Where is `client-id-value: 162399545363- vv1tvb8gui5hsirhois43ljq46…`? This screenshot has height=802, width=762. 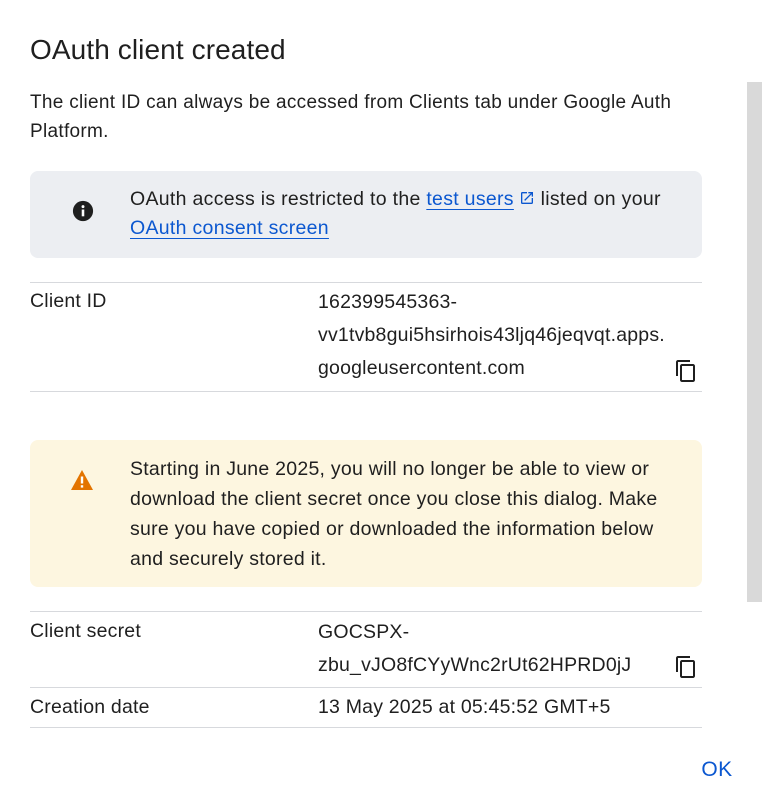 client-id-value: 162399545363- vv1tvb8gui5hsirhois43ljq46… is located at coordinates (491, 335).